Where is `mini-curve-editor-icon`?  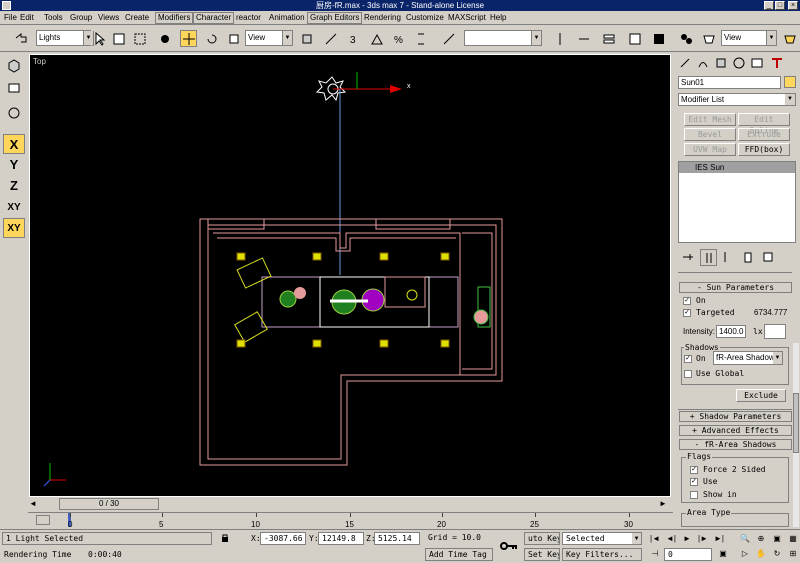
mini-curve-editor-icon is located at coordinates (43, 520).